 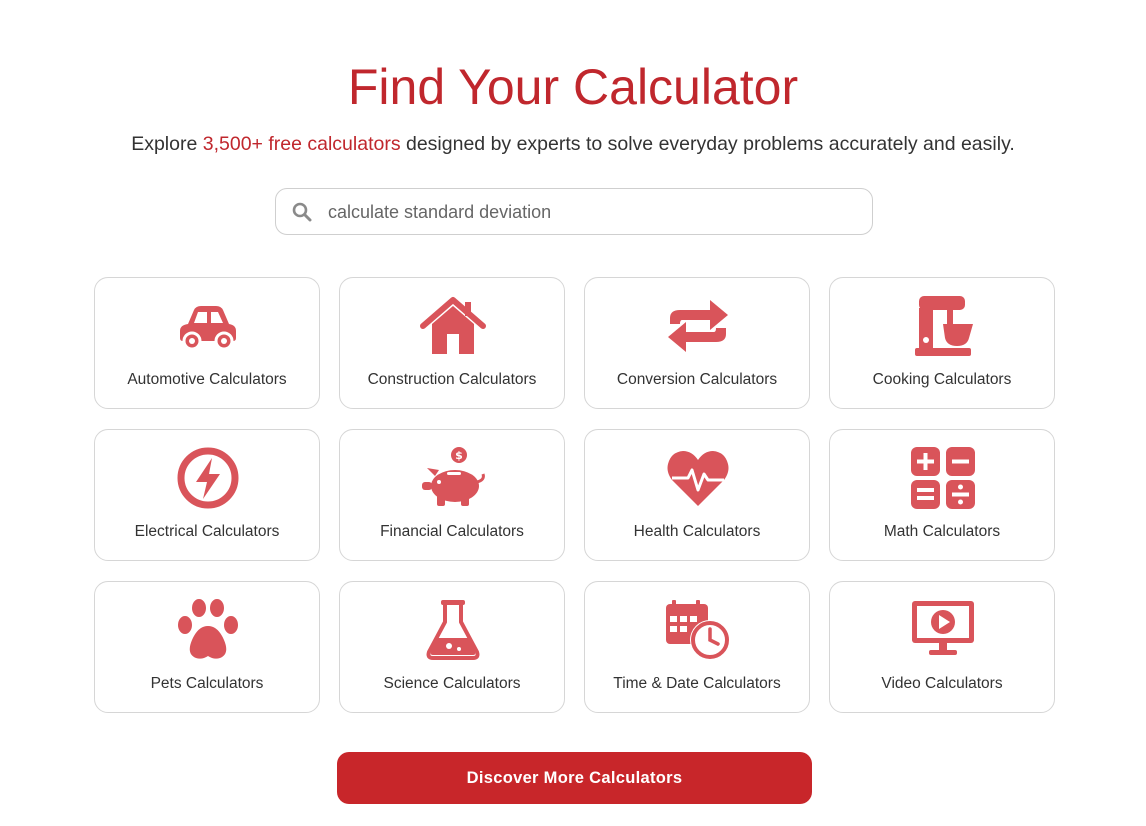 I want to click on category-label: Pets Calculators, so click(x=207, y=683).